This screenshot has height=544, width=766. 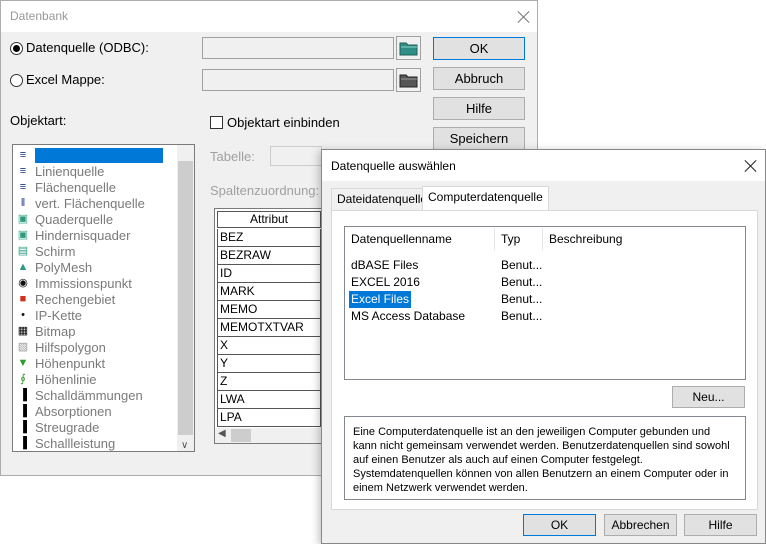 I want to click on area-source-icon: ≡, so click(x=23, y=187).